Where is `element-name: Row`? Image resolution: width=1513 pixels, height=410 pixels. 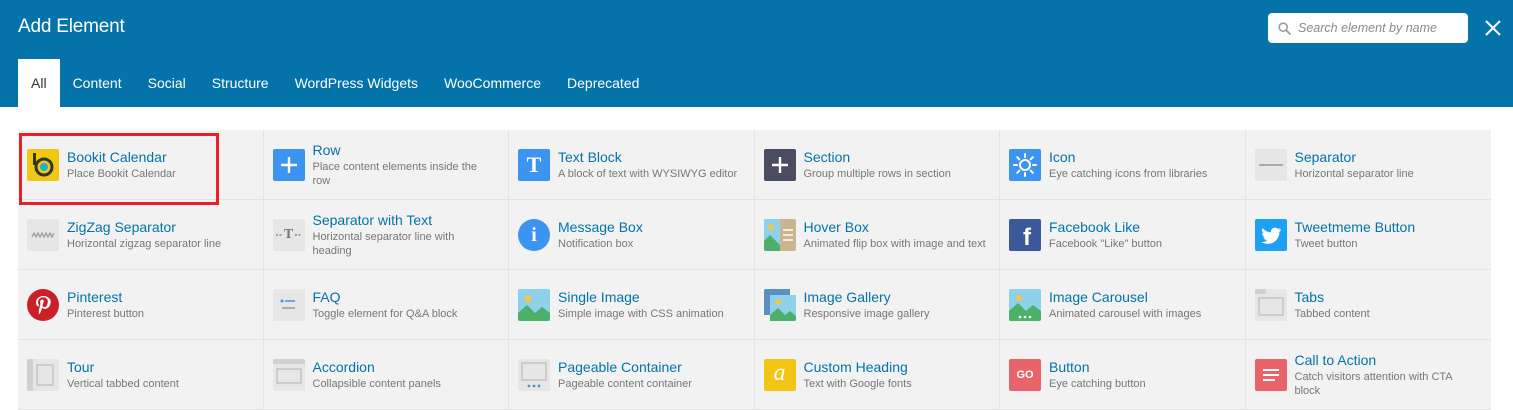 element-name: Row is located at coordinates (326, 149).